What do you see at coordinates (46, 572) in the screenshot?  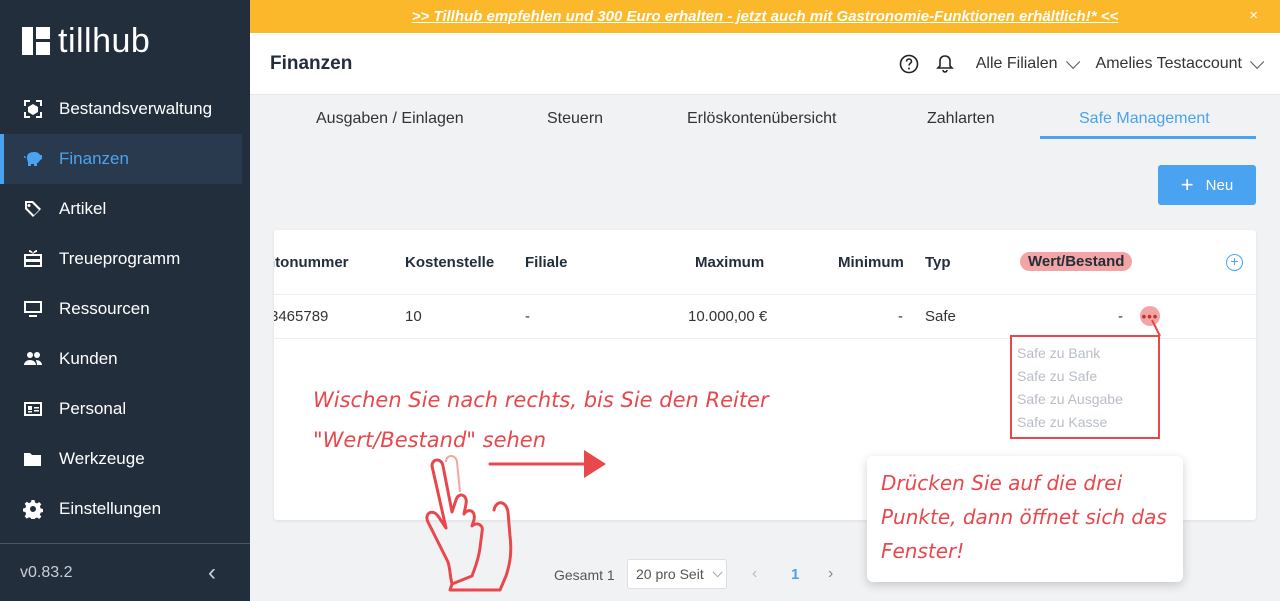 I see `version-label: v0.83.2` at bounding box center [46, 572].